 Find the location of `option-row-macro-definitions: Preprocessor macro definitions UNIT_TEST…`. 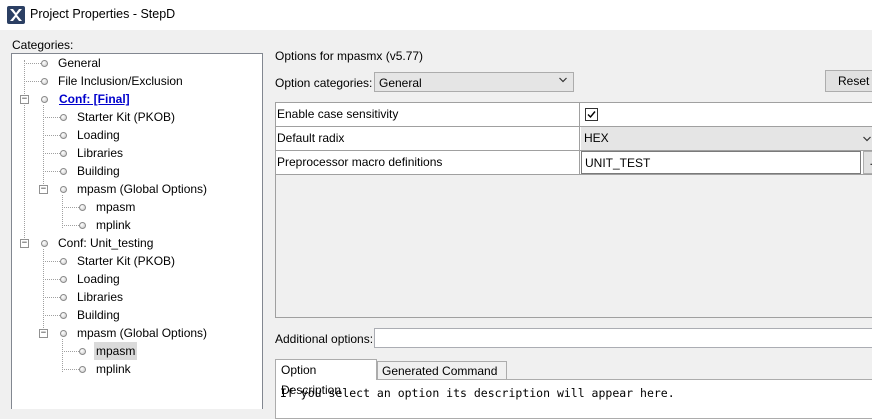

option-row-macro-definitions: Preprocessor macro definitions UNIT_TEST… is located at coordinates (574, 163).